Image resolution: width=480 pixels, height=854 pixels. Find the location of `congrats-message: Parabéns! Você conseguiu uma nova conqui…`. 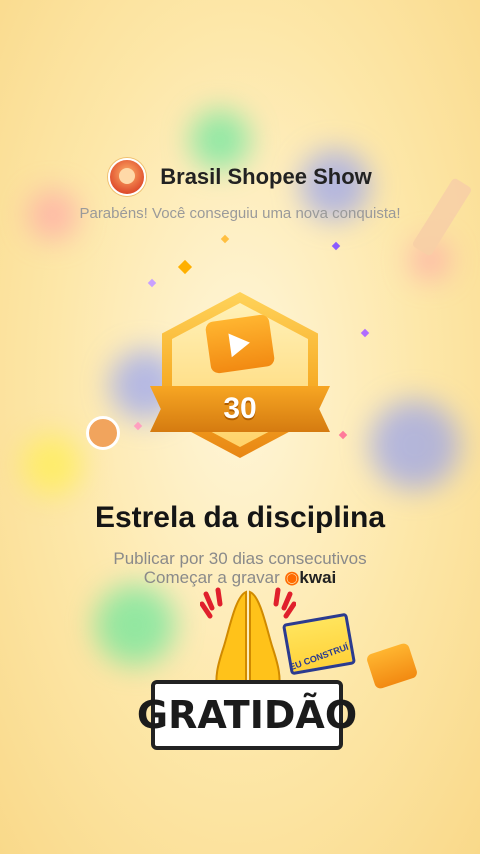

congrats-message: Parabéns! Você conseguiu uma nova conqui… is located at coordinates (240, 213).